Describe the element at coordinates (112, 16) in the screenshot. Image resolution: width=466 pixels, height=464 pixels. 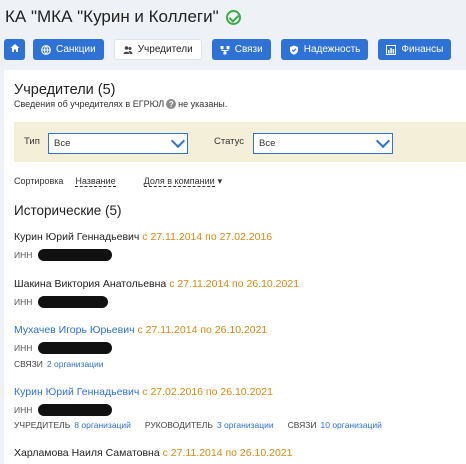
I see `company-title: КА "МКА "Курин и Коллеги"` at that location.